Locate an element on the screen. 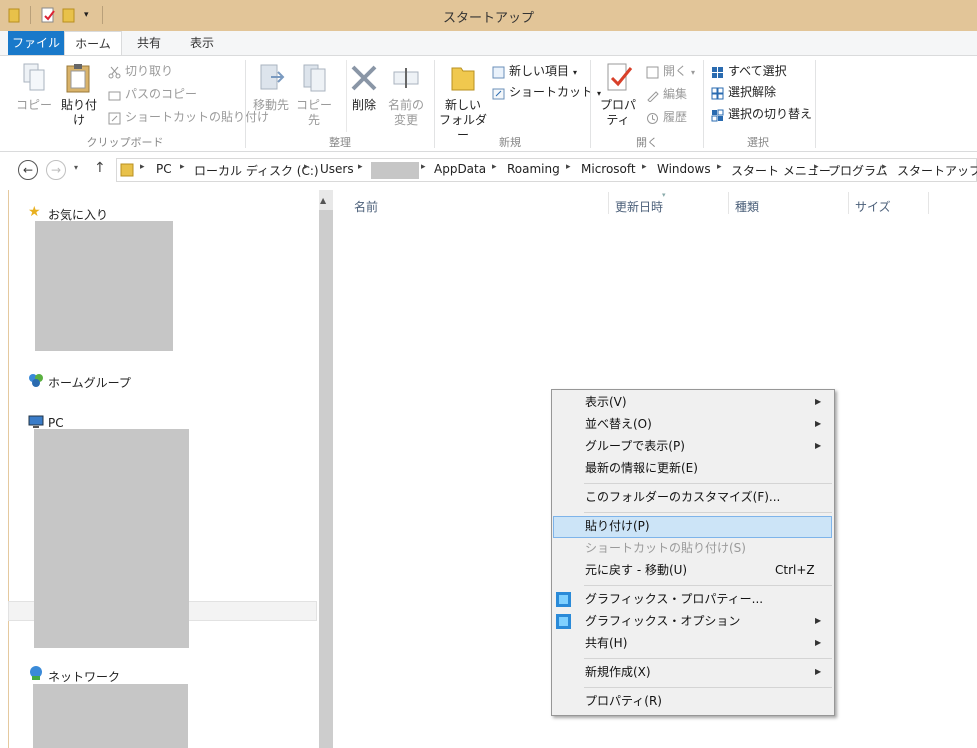  scissors-icon is located at coordinates (114, 72).